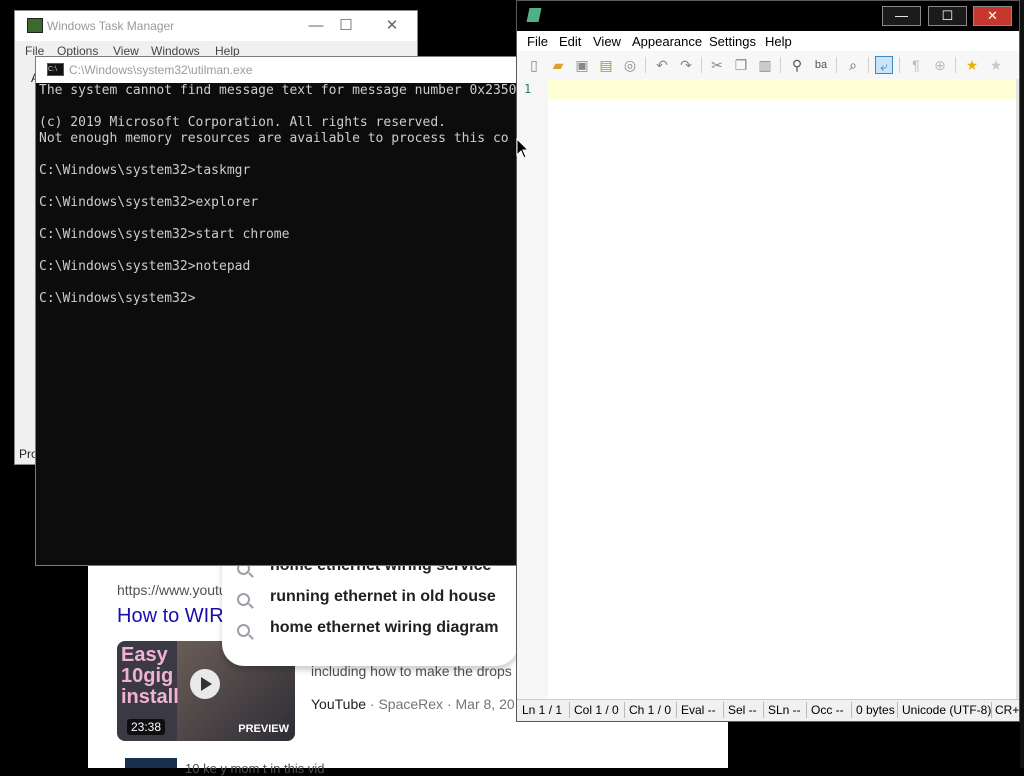 This screenshot has width=1024, height=776. What do you see at coordinates (662, 65) in the screenshot?
I see `undo-icon: ↶` at bounding box center [662, 65].